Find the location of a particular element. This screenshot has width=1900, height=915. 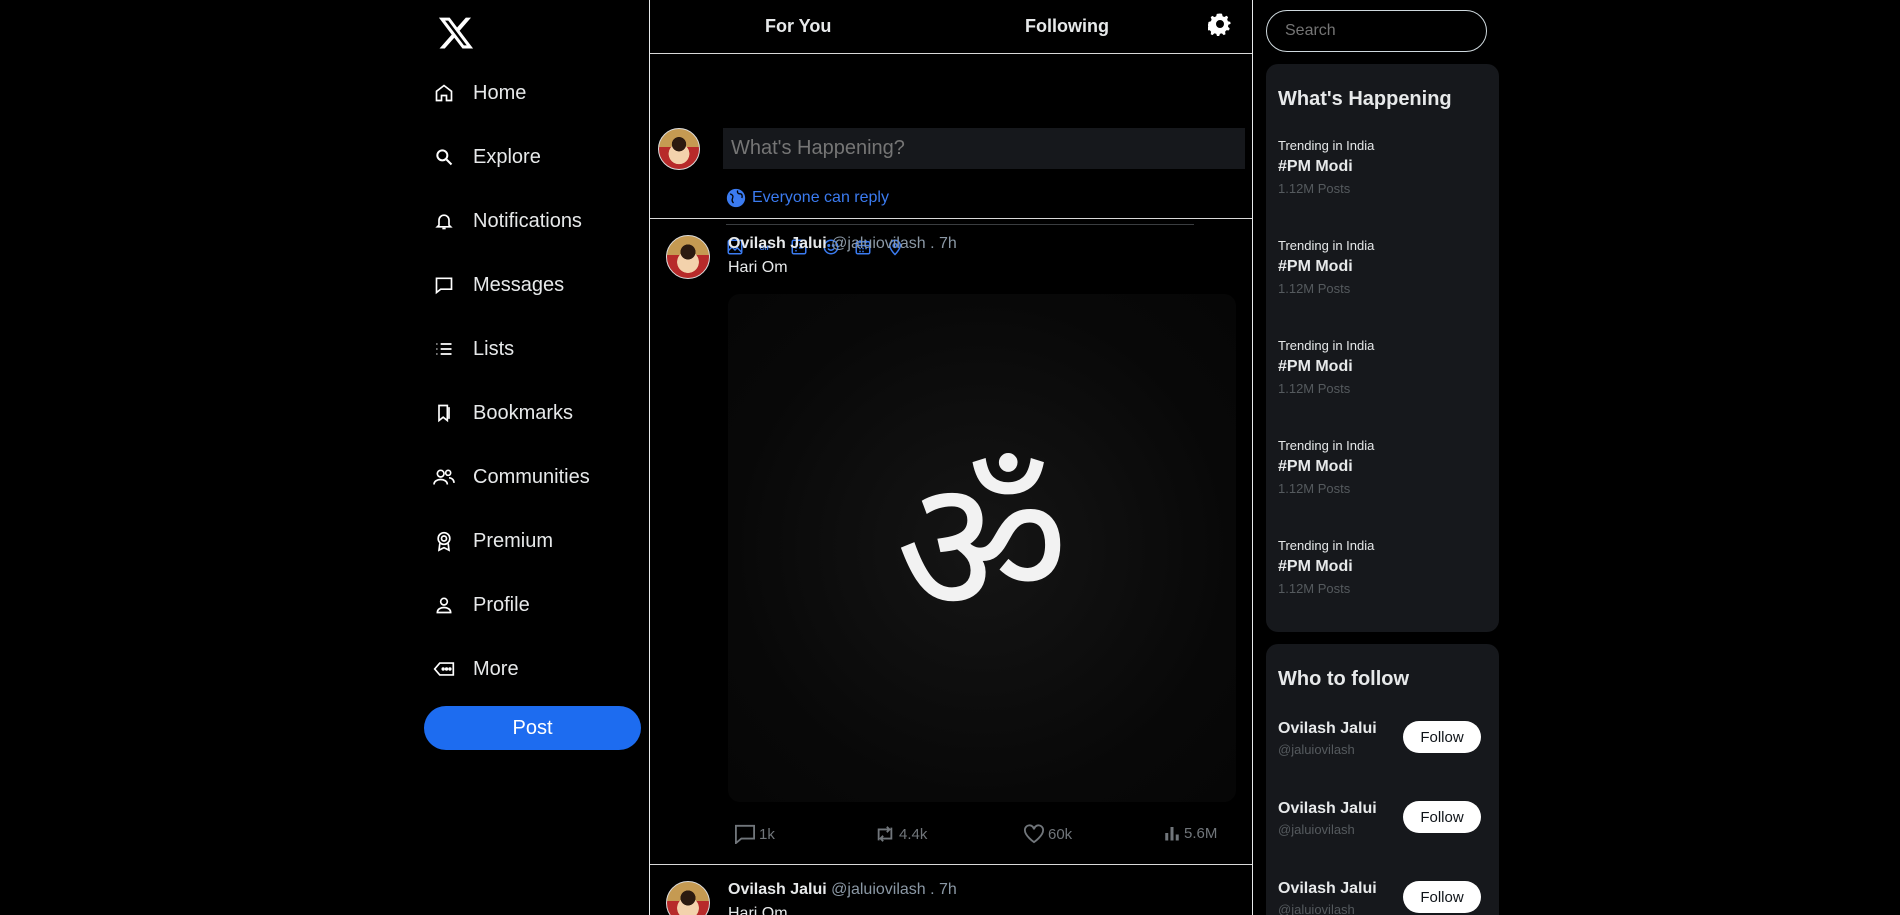

tweet: Ovilash Jalui @jaluiovilash . 7h Hari Om is located at coordinates (951, 890).